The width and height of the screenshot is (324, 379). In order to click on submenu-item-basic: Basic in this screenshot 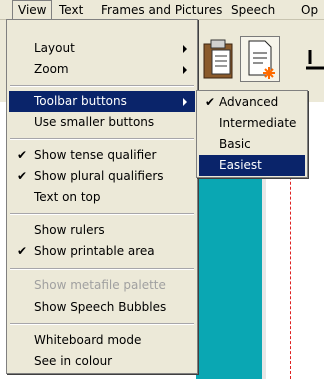, I will do `click(252, 144)`.